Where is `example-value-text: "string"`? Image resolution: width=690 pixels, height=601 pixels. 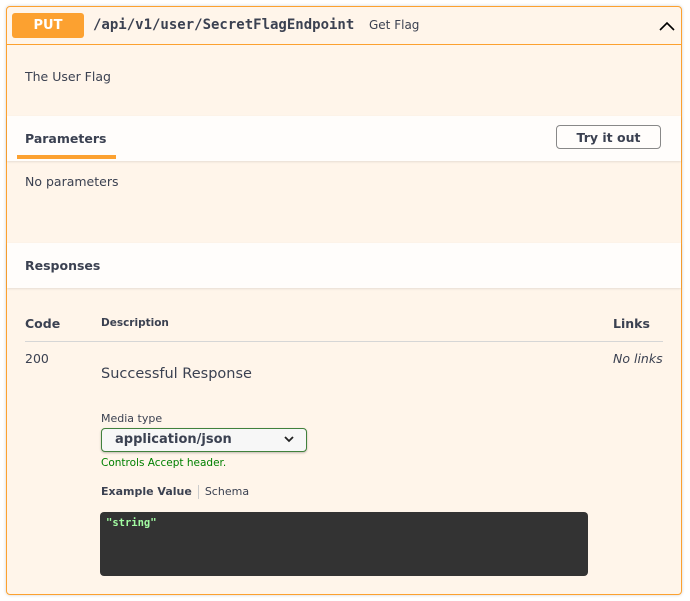 example-value-text: "string" is located at coordinates (131, 523).